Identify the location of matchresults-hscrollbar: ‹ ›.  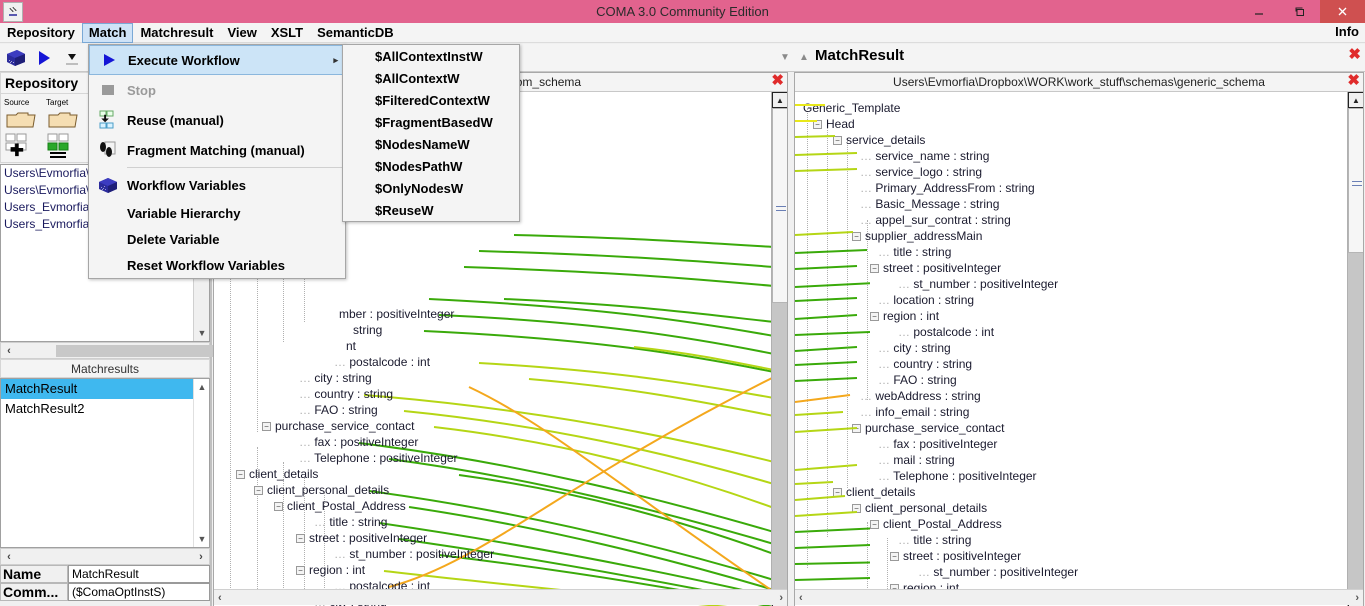
(105, 556).